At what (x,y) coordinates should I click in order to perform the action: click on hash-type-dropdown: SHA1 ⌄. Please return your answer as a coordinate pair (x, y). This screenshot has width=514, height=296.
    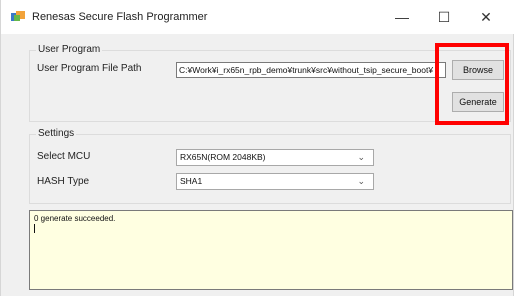
    Looking at the image, I should click on (275, 181).